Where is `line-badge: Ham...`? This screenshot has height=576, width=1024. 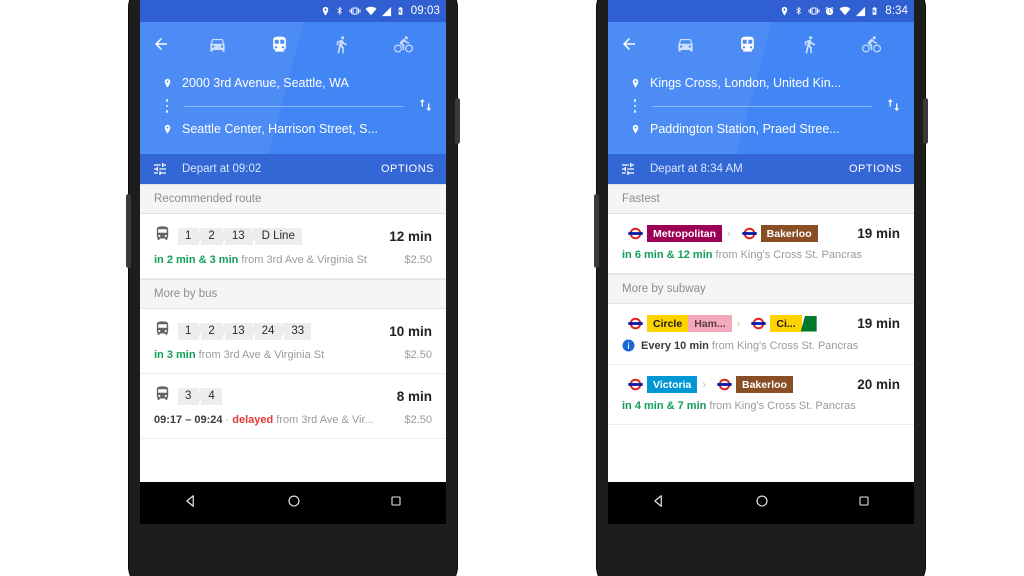
line-badge: Ham... is located at coordinates (710, 323).